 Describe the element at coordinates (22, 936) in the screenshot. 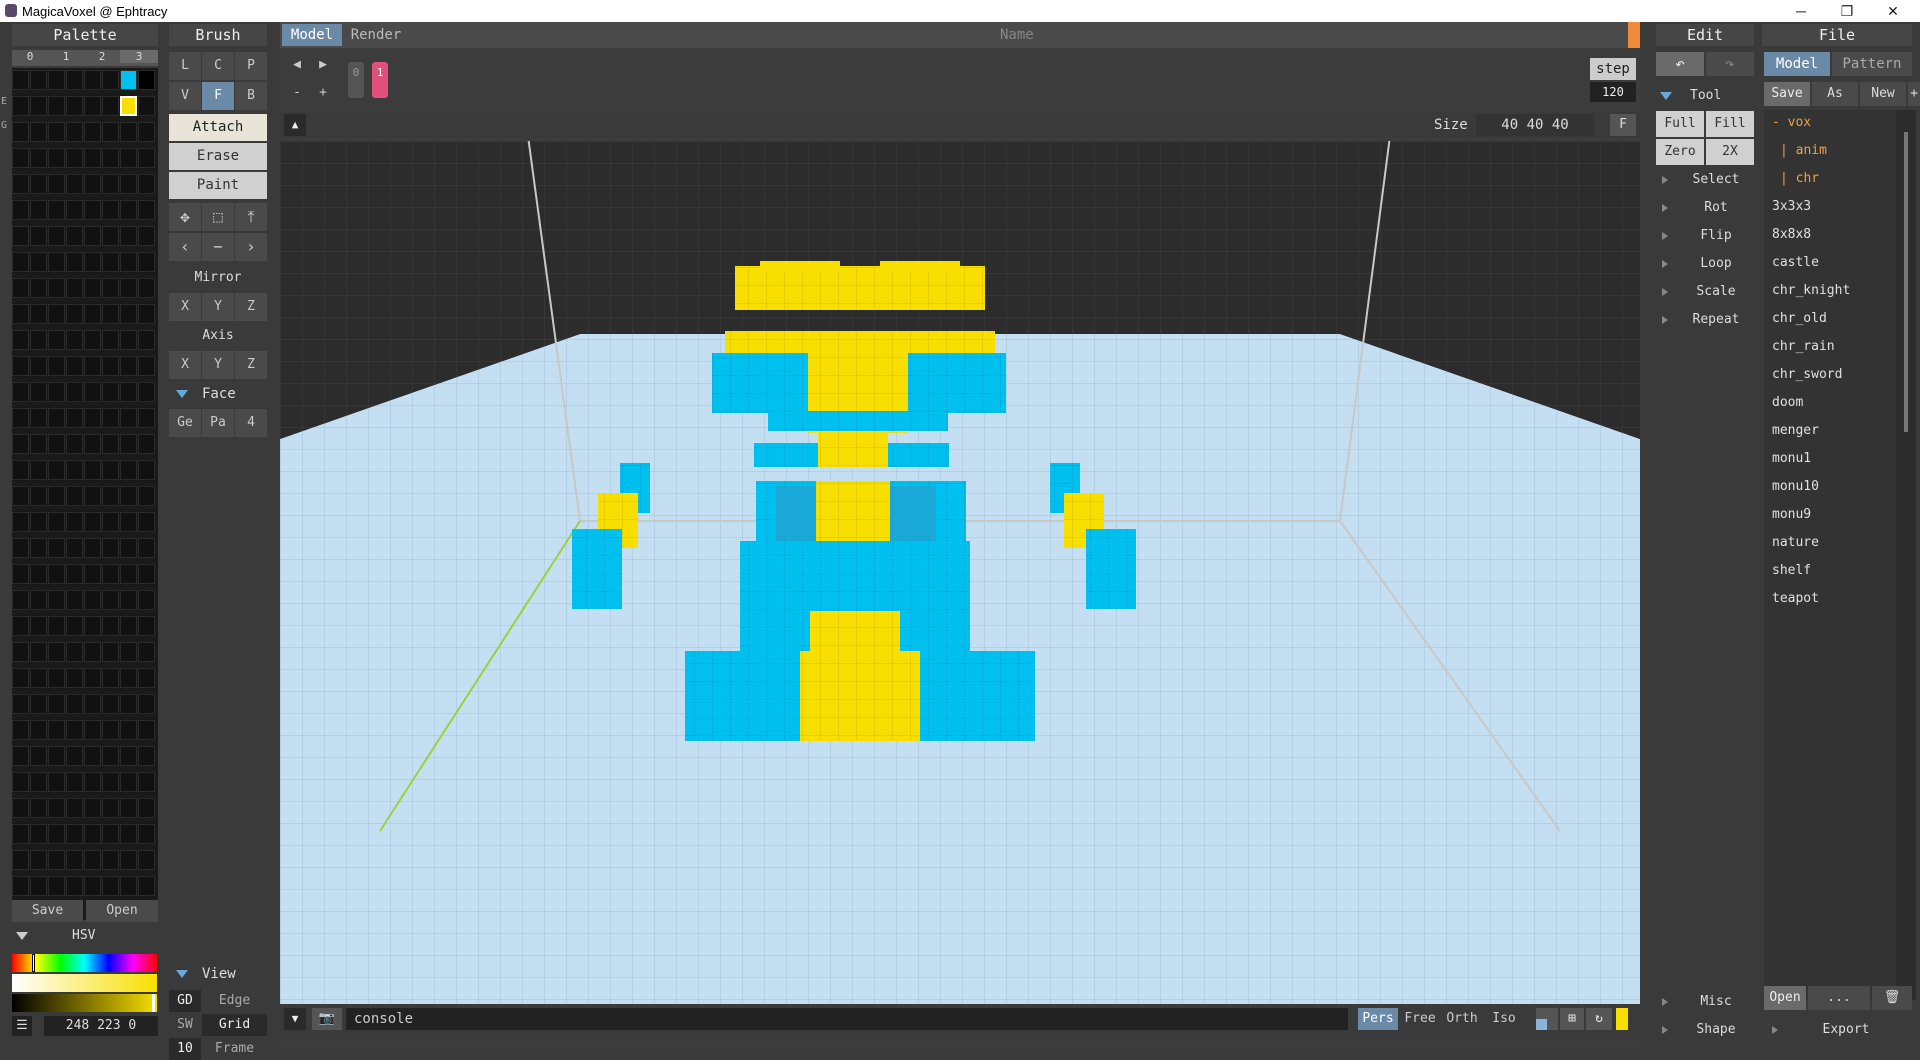

I see `hsv-collapse-icon` at that location.